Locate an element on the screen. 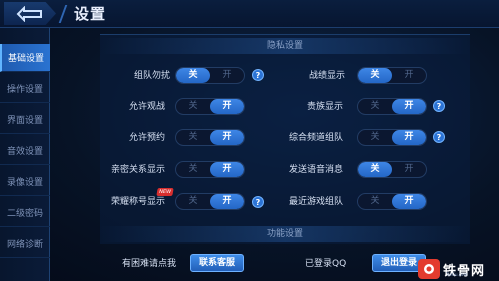 Image resolution: width=499 pixels, height=281 pixels. sidebar-item-network-diagnosis: 网络诊断 is located at coordinates (25, 244).